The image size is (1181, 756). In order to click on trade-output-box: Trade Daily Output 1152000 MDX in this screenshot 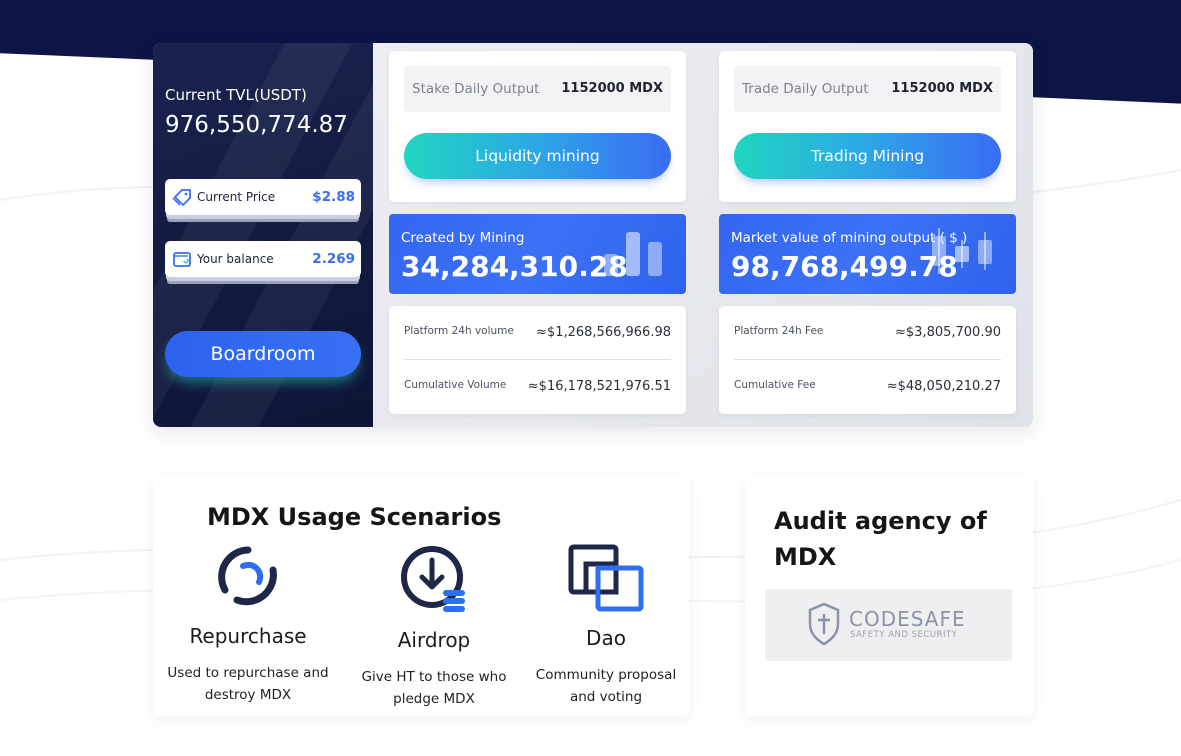, I will do `click(867, 89)`.